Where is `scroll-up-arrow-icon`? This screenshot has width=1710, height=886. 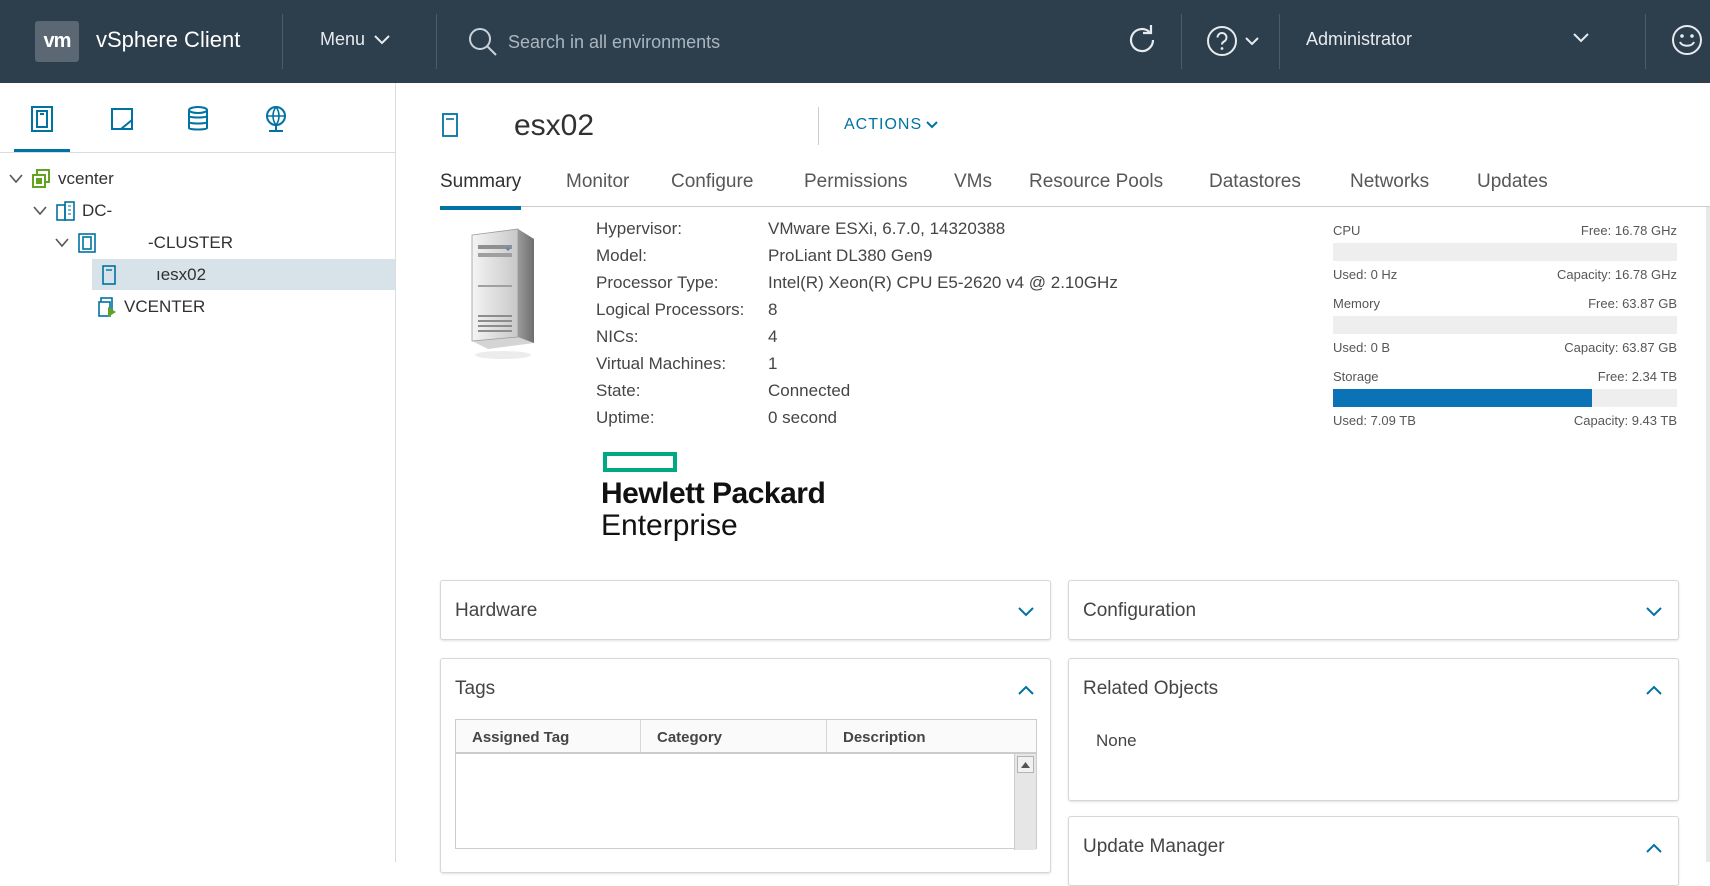
scroll-up-arrow-icon is located at coordinates (1025, 764).